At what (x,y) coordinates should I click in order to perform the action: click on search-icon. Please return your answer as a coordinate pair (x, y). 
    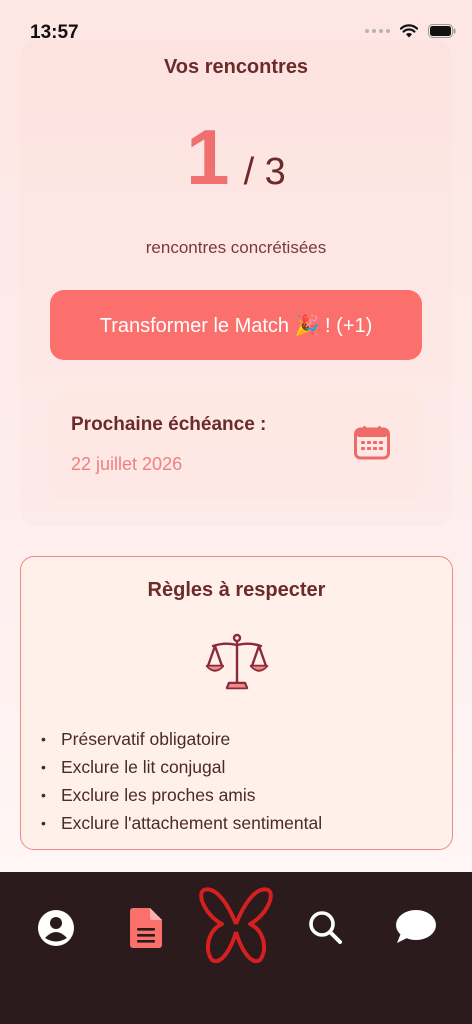
    Looking at the image, I should click on (325, 927).